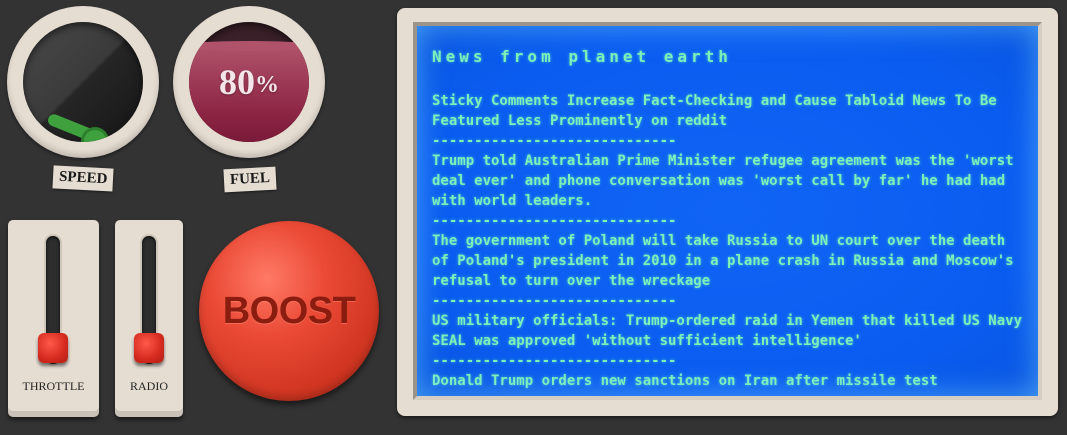  I want to click on fuel-gauge: 80%, so click(249, 82).